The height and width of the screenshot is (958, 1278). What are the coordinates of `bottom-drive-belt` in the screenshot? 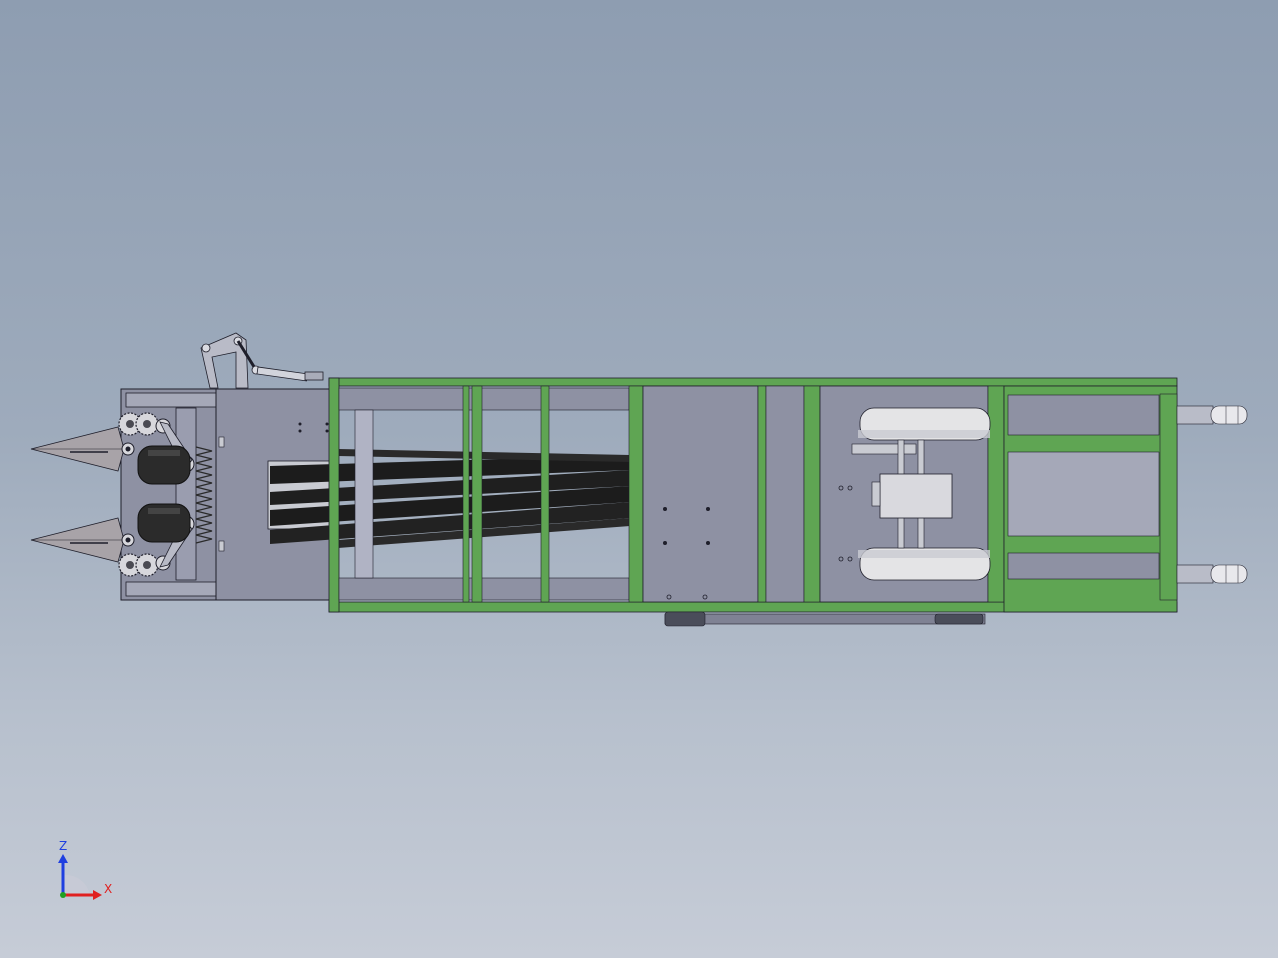 It's located at (825, 619).